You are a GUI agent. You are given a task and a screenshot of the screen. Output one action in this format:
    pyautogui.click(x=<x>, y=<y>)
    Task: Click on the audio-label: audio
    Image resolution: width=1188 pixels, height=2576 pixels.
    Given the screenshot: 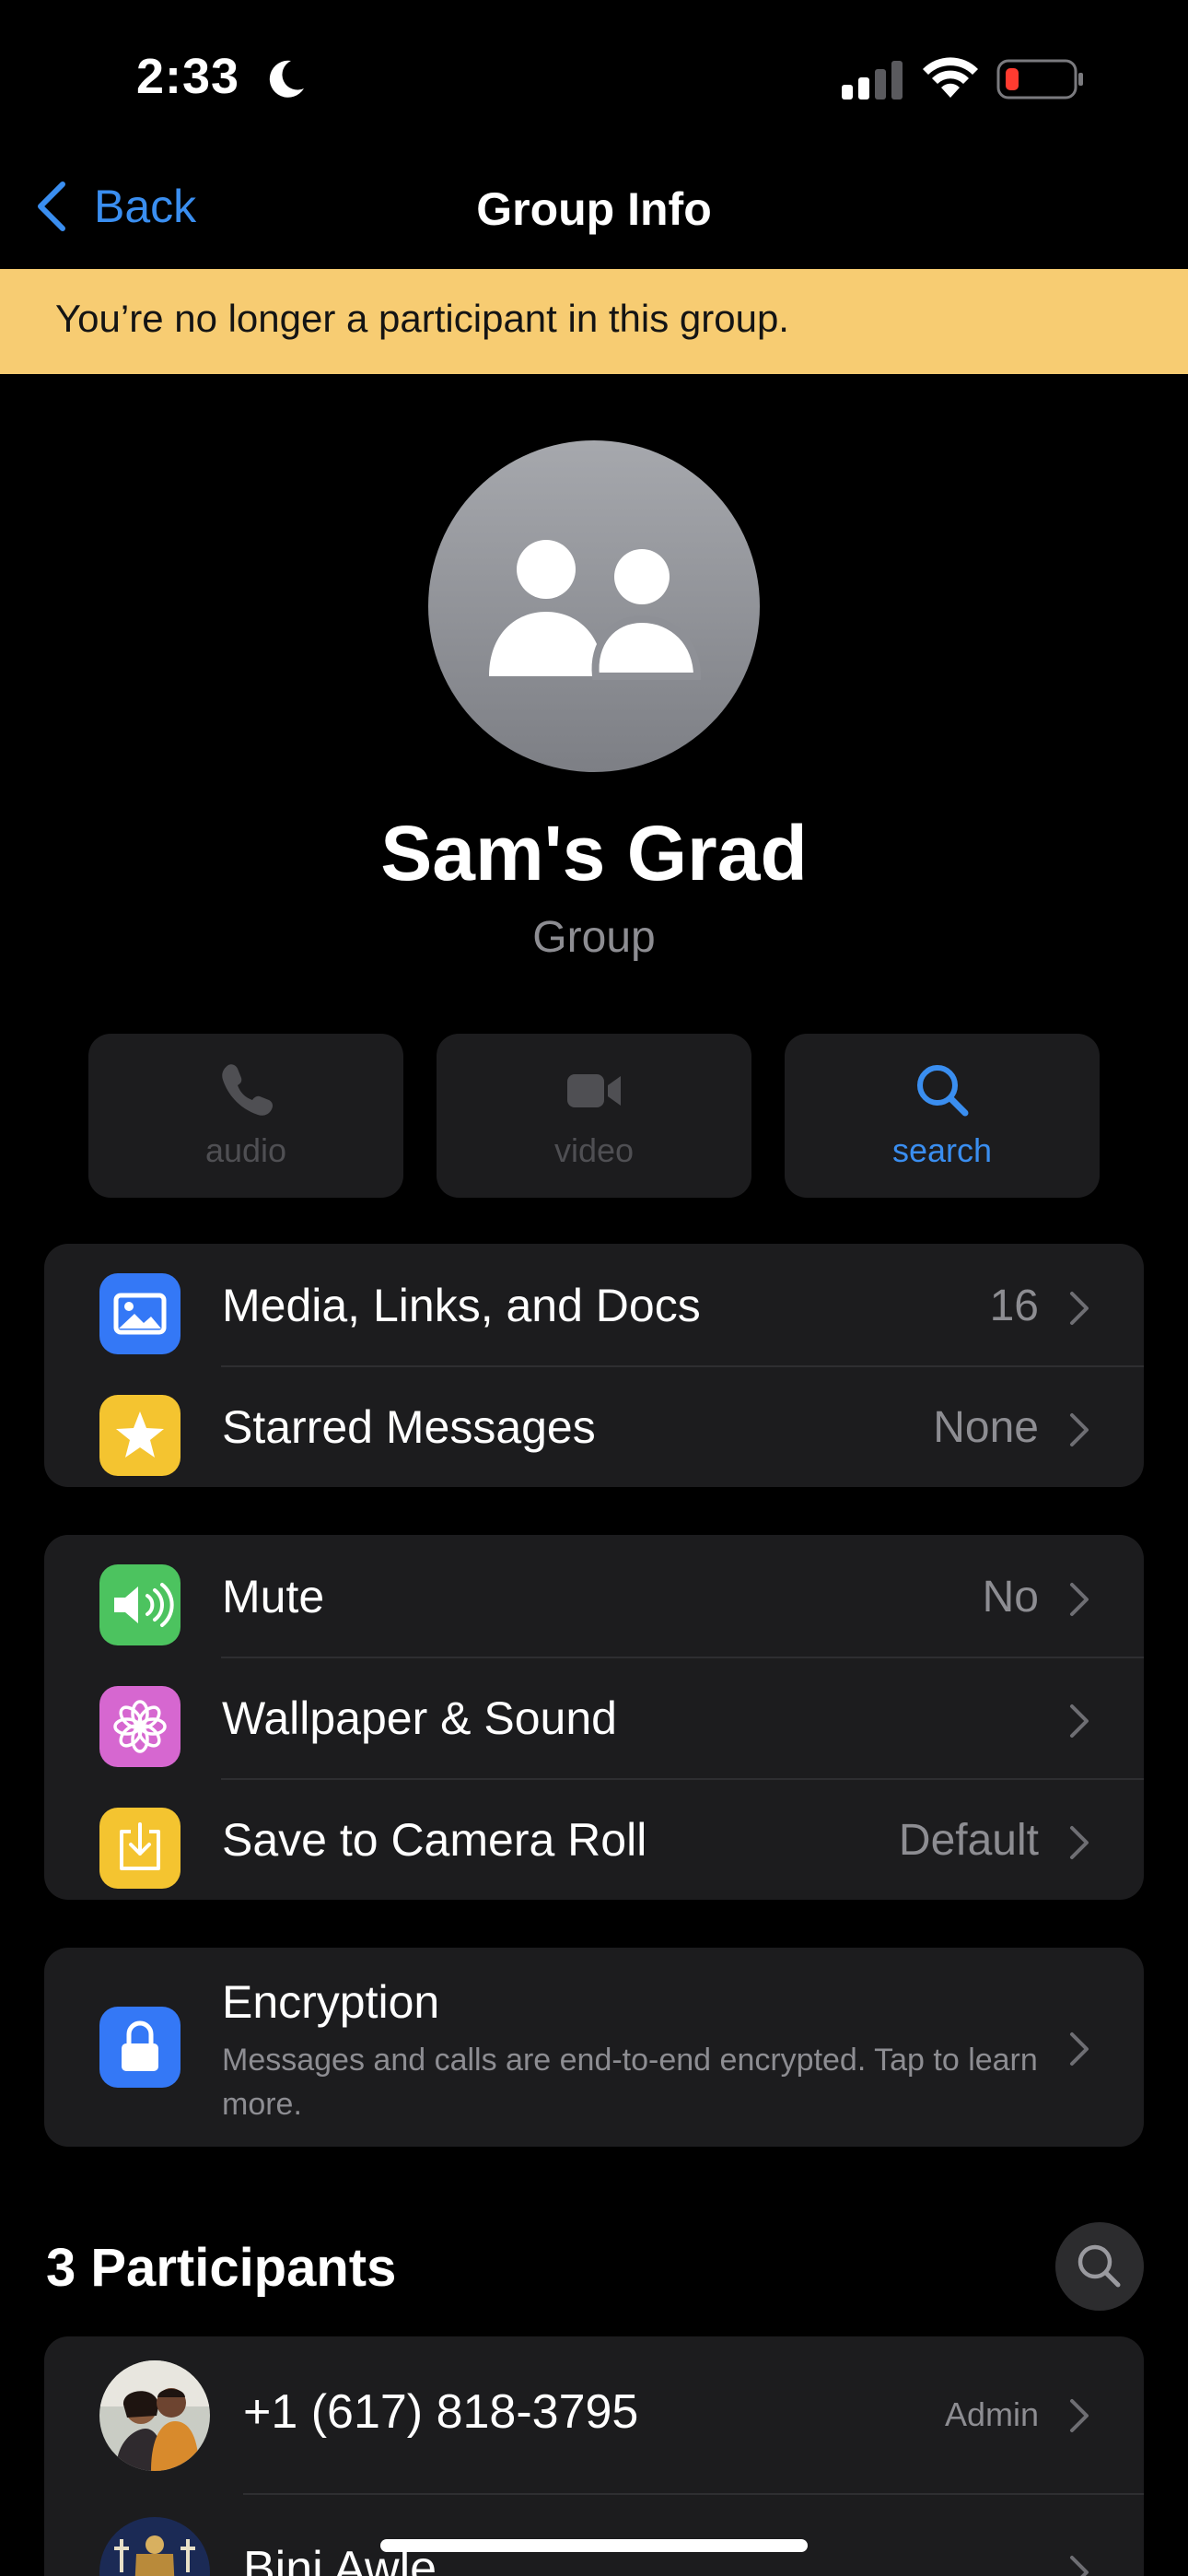 What is the action you would take?
    pyautogui.click(x=246, y=1150)
    